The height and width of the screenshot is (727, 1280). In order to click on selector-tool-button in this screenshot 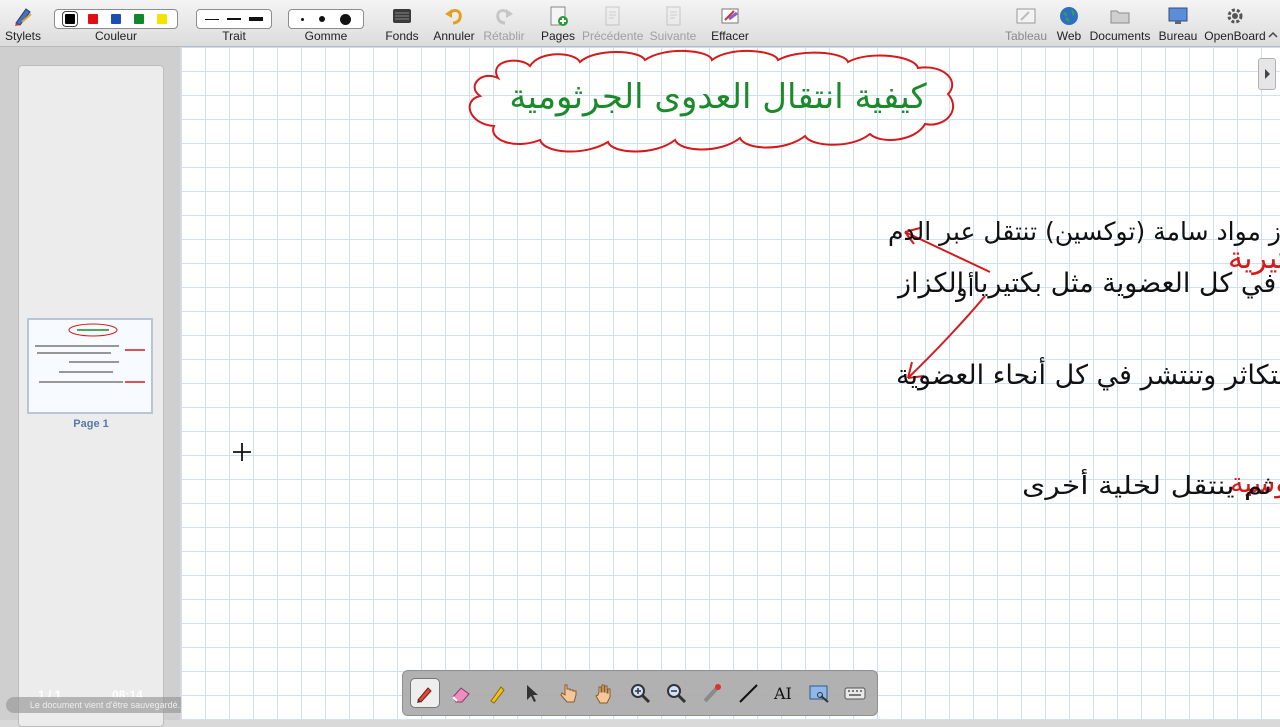, I will do `click(532, 693)`.